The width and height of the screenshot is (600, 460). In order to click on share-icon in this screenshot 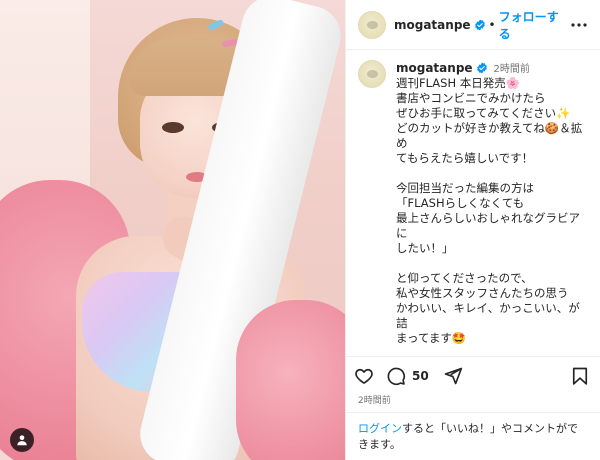, I will do `click(453, 375)`.